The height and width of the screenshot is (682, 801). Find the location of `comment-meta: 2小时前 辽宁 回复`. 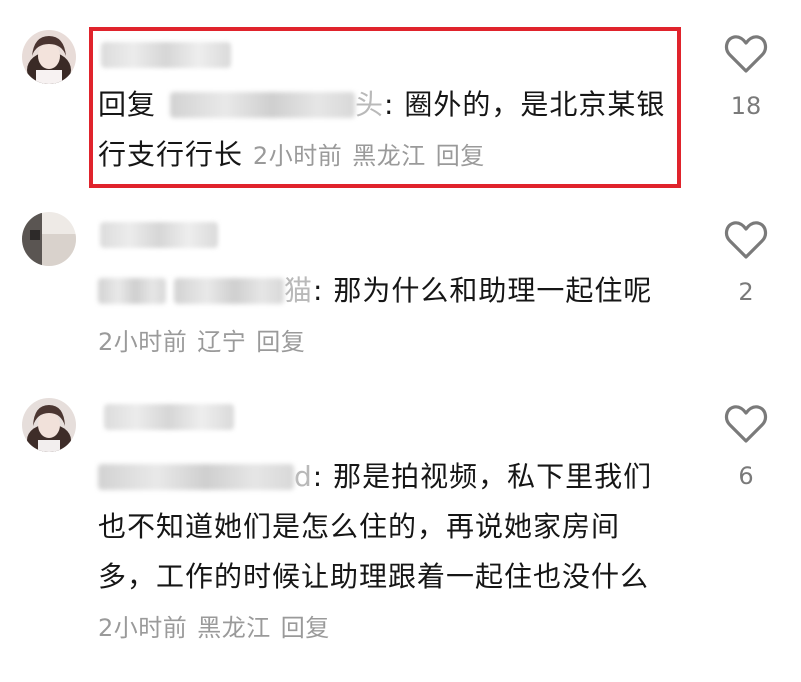

comment-meta: 2小时前 辽宁 回复 is located at coordinates (206, 342).